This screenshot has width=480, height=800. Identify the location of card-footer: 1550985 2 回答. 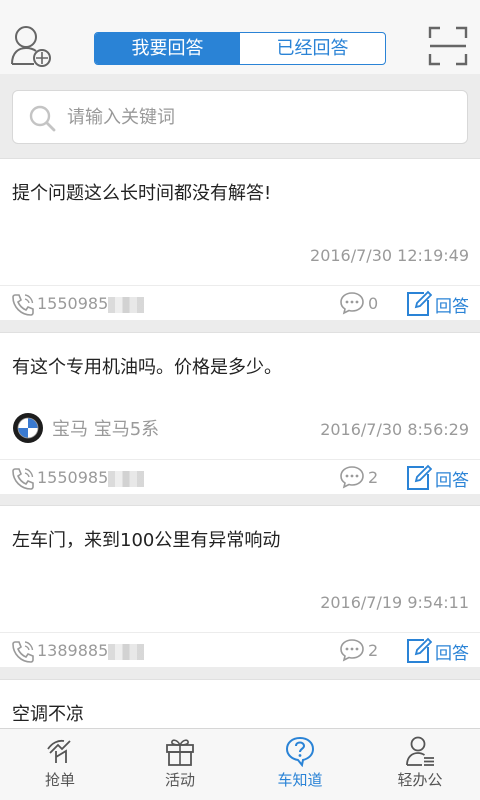
(240, 477).